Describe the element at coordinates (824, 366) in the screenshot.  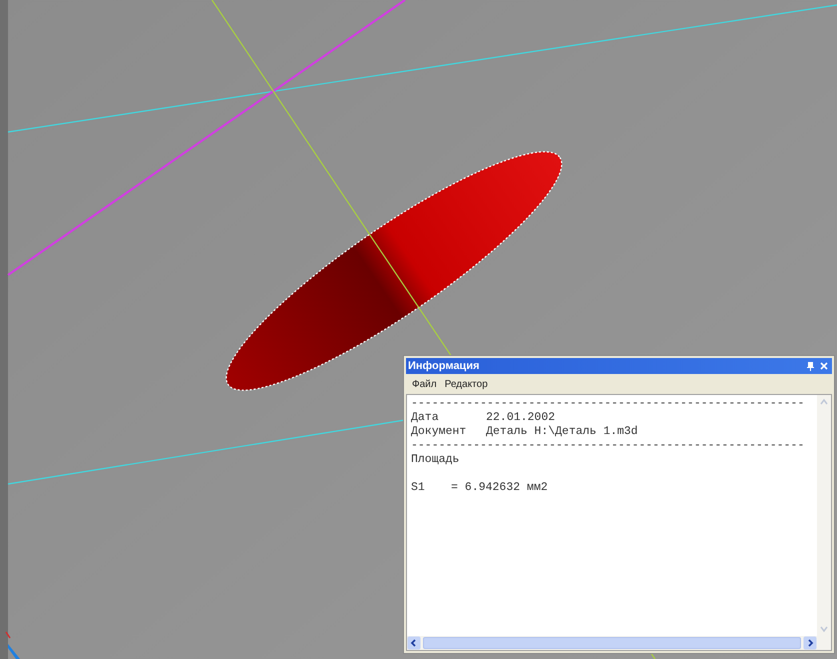
I see `close-icon` at that location.